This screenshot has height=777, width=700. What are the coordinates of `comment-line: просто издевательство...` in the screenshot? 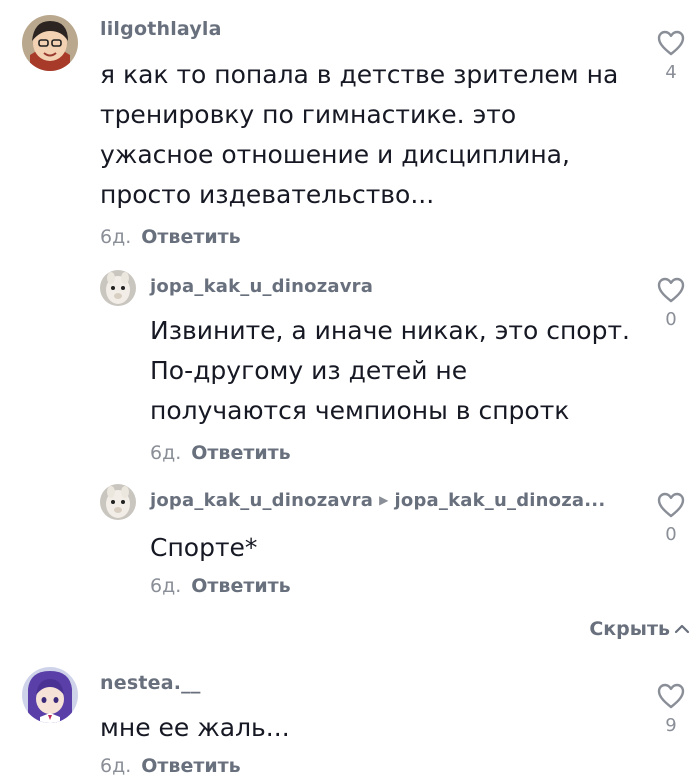 It's located at (267, 194).